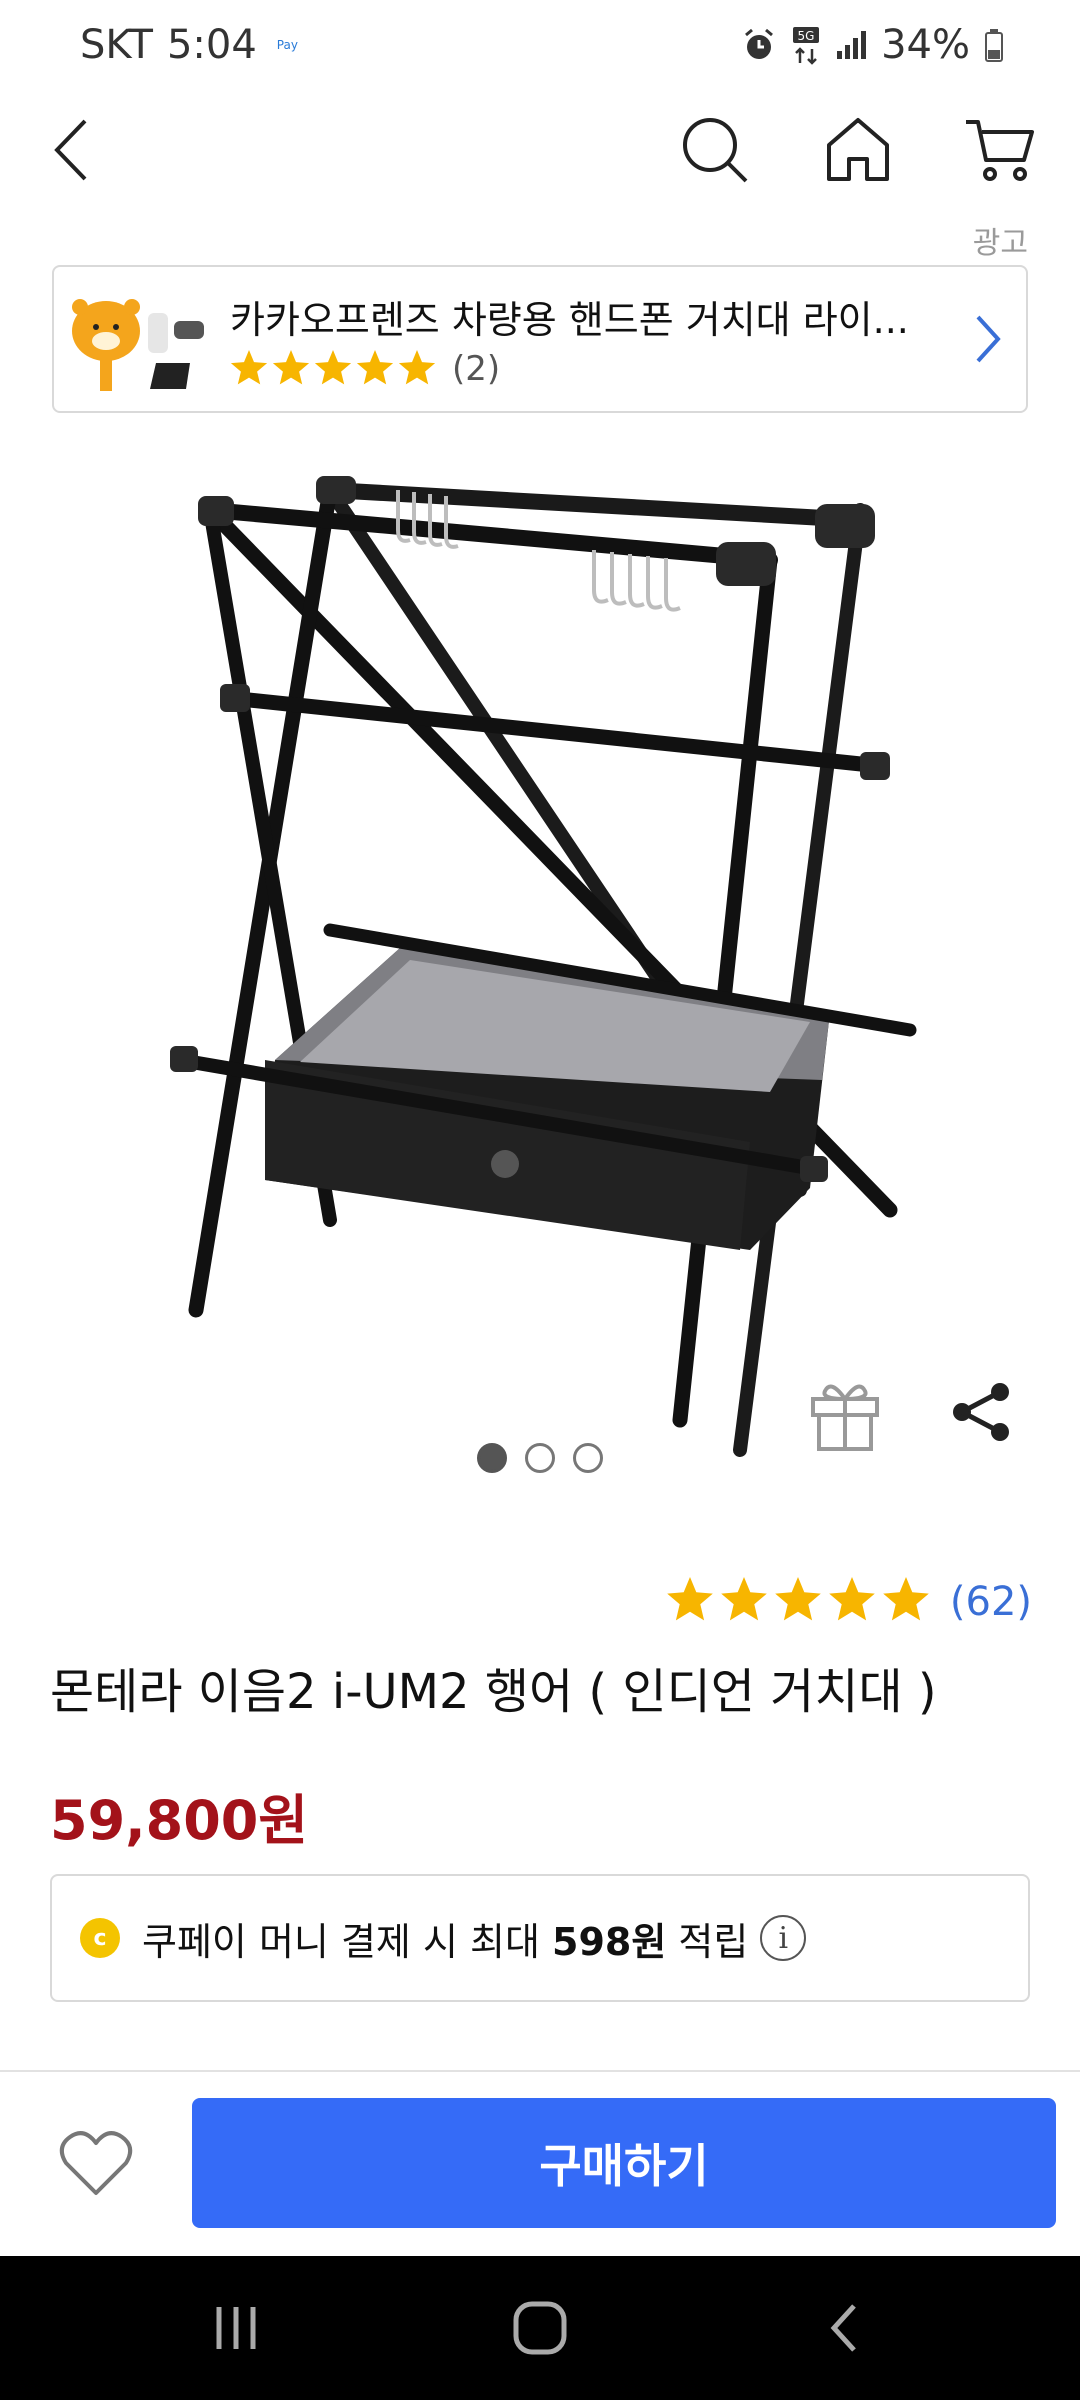 This screenshot has height=2400, width=1080. I want to click on recent-apps-button, so click(236, 2328).